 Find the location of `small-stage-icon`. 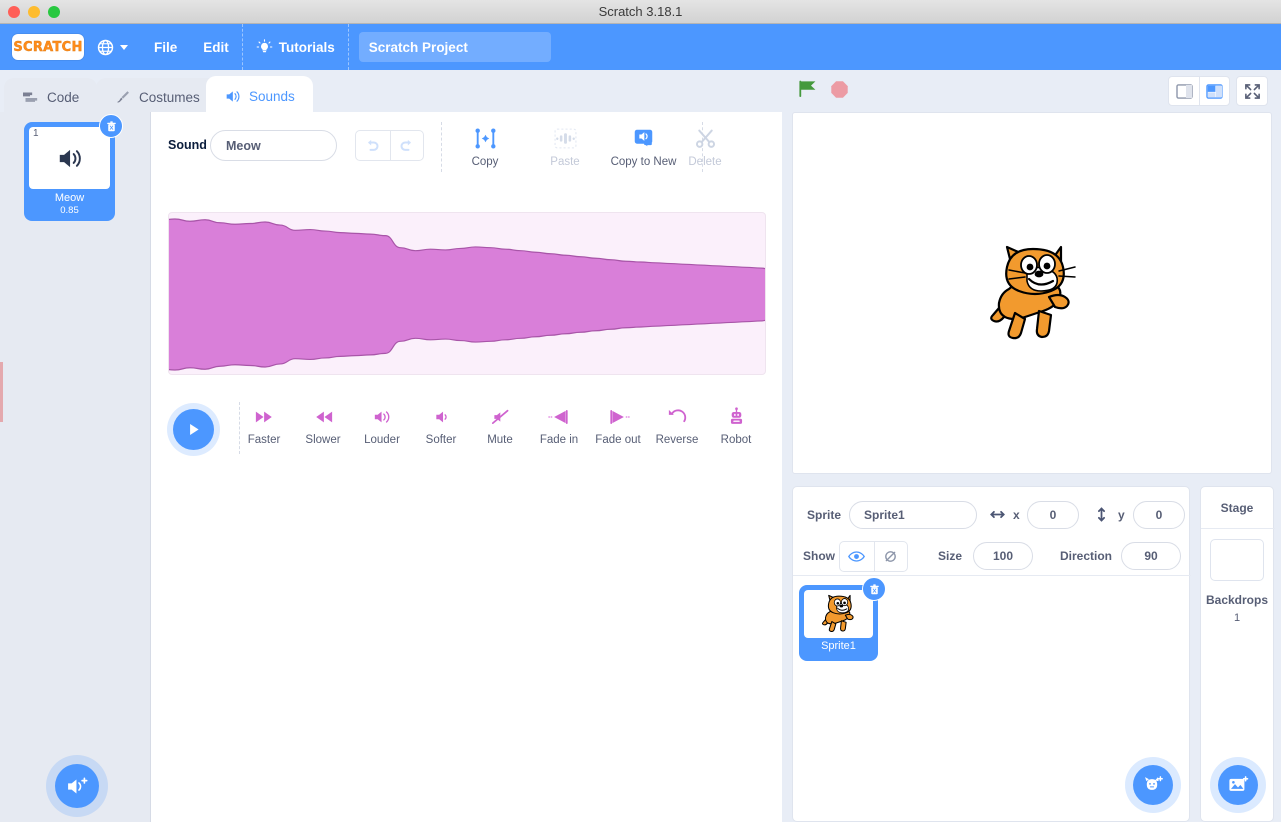

small-stage-icon is located at coordinates (1184, 91).